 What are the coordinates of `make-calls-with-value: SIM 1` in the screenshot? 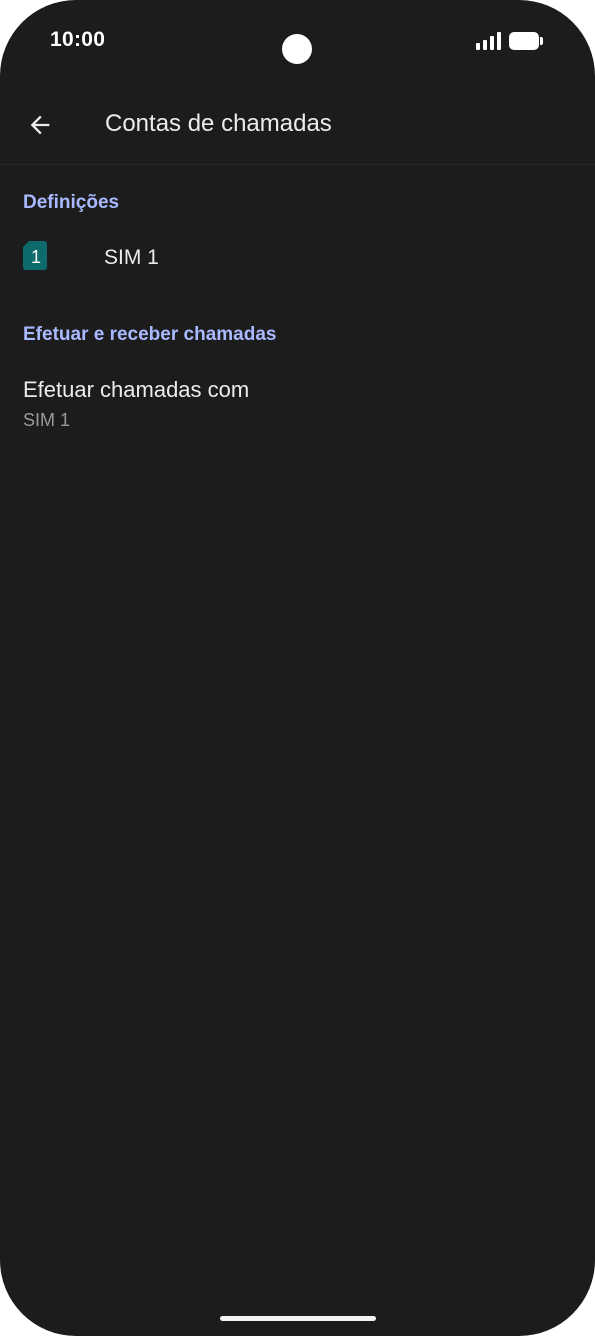 It's located at (47, 420).